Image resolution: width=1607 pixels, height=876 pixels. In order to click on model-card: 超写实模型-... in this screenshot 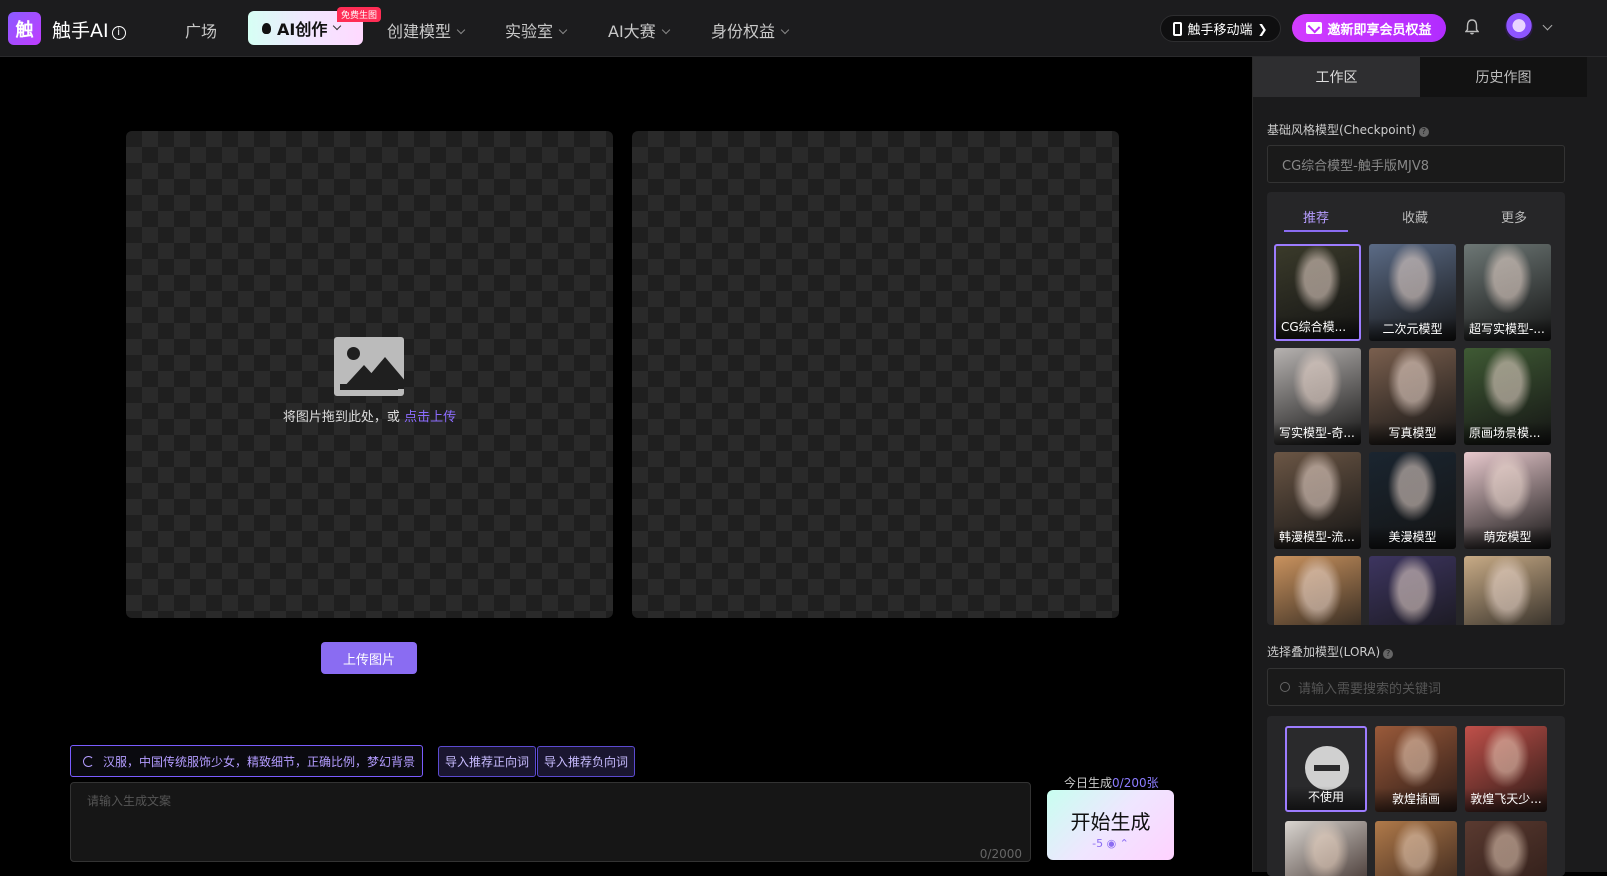, I will do `click(1507, 292)`.